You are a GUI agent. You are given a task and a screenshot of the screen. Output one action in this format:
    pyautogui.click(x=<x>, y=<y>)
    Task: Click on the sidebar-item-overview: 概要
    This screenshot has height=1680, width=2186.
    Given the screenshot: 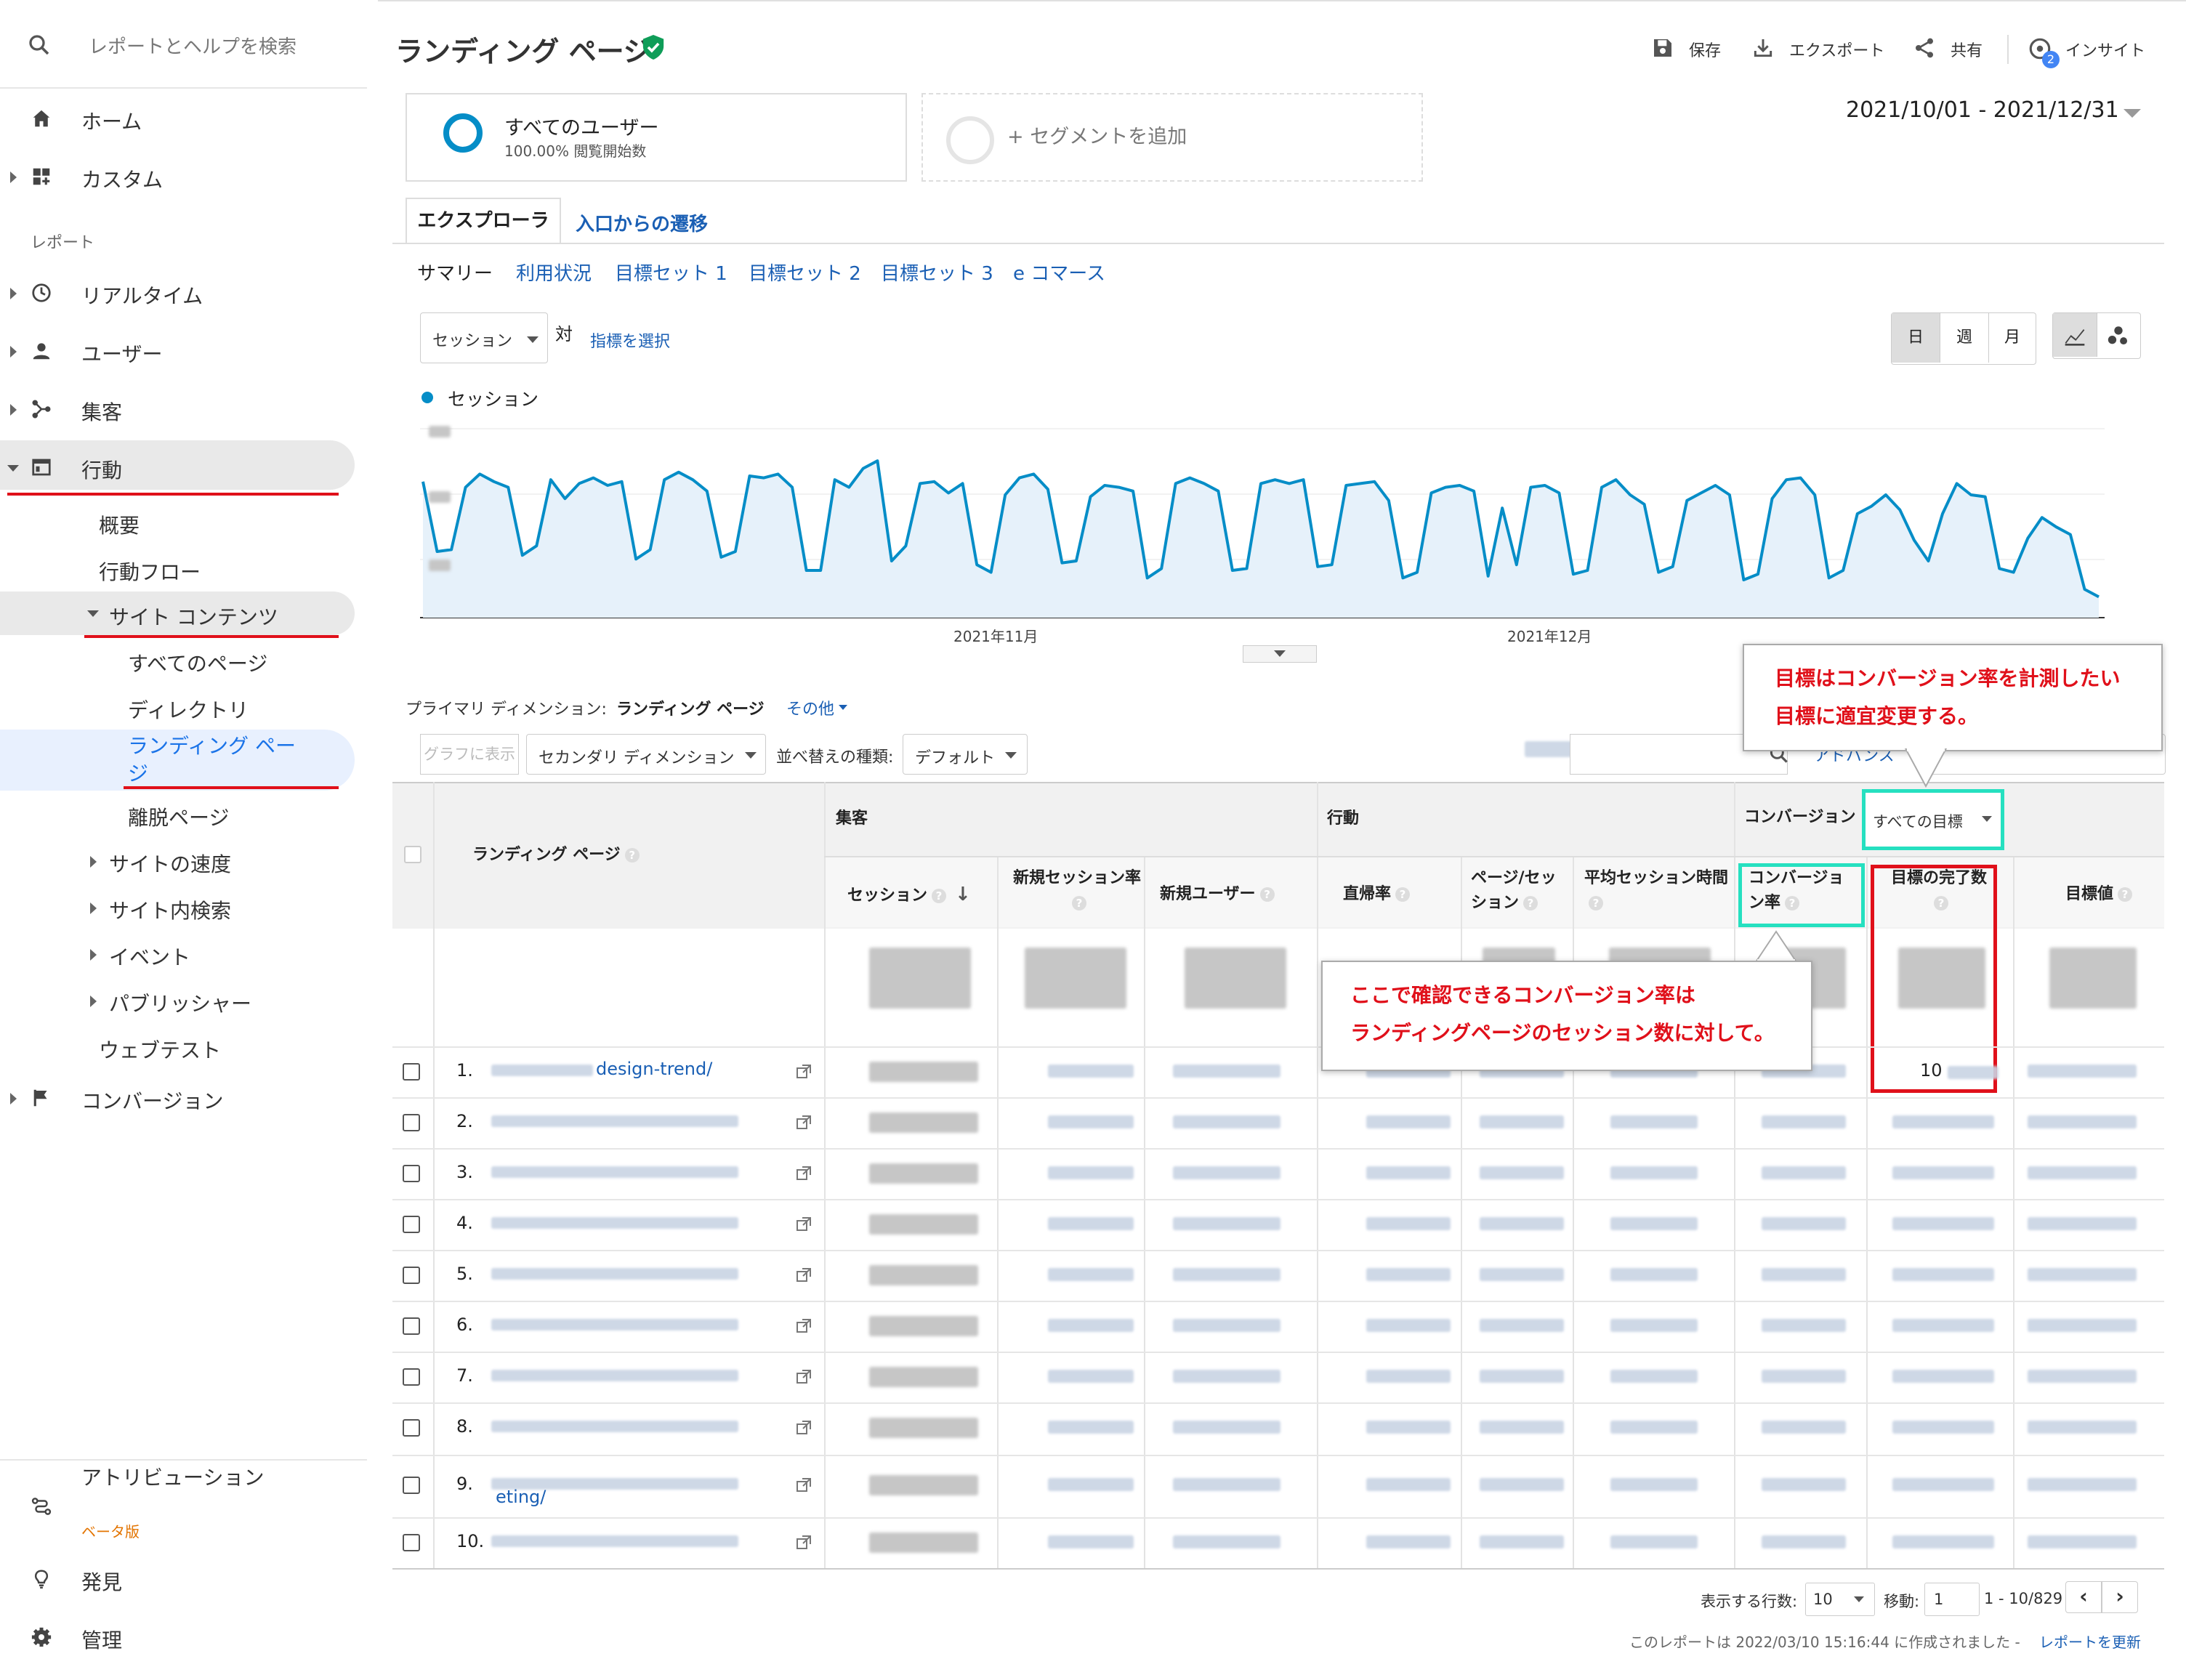 What is the action you would take?
    pyautogui.click(x=119, y=524)
    